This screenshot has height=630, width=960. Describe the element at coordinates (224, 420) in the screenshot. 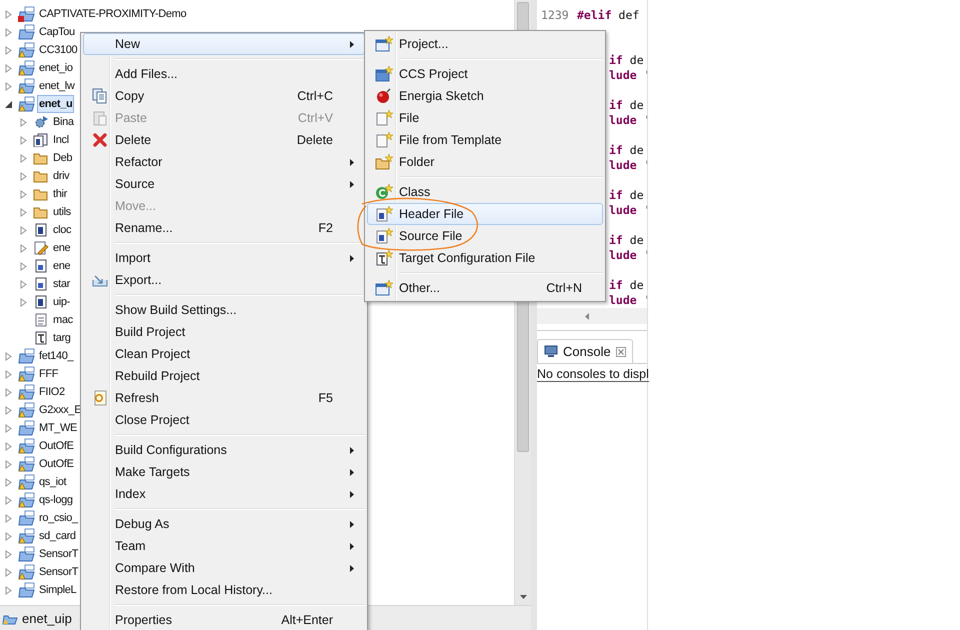

I see `menu-item: Close Project` at that location.